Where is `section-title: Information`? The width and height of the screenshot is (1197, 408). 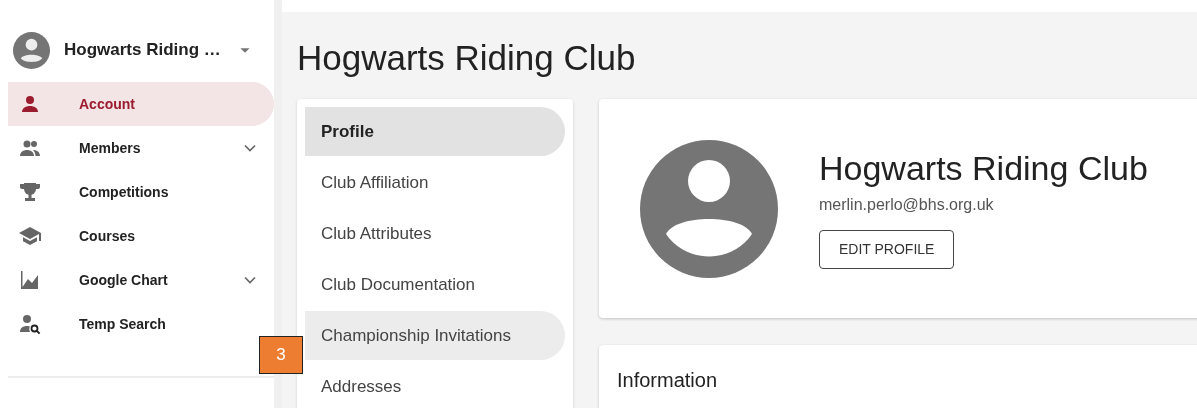 section-title: Information is located at coordinates (668, 380).